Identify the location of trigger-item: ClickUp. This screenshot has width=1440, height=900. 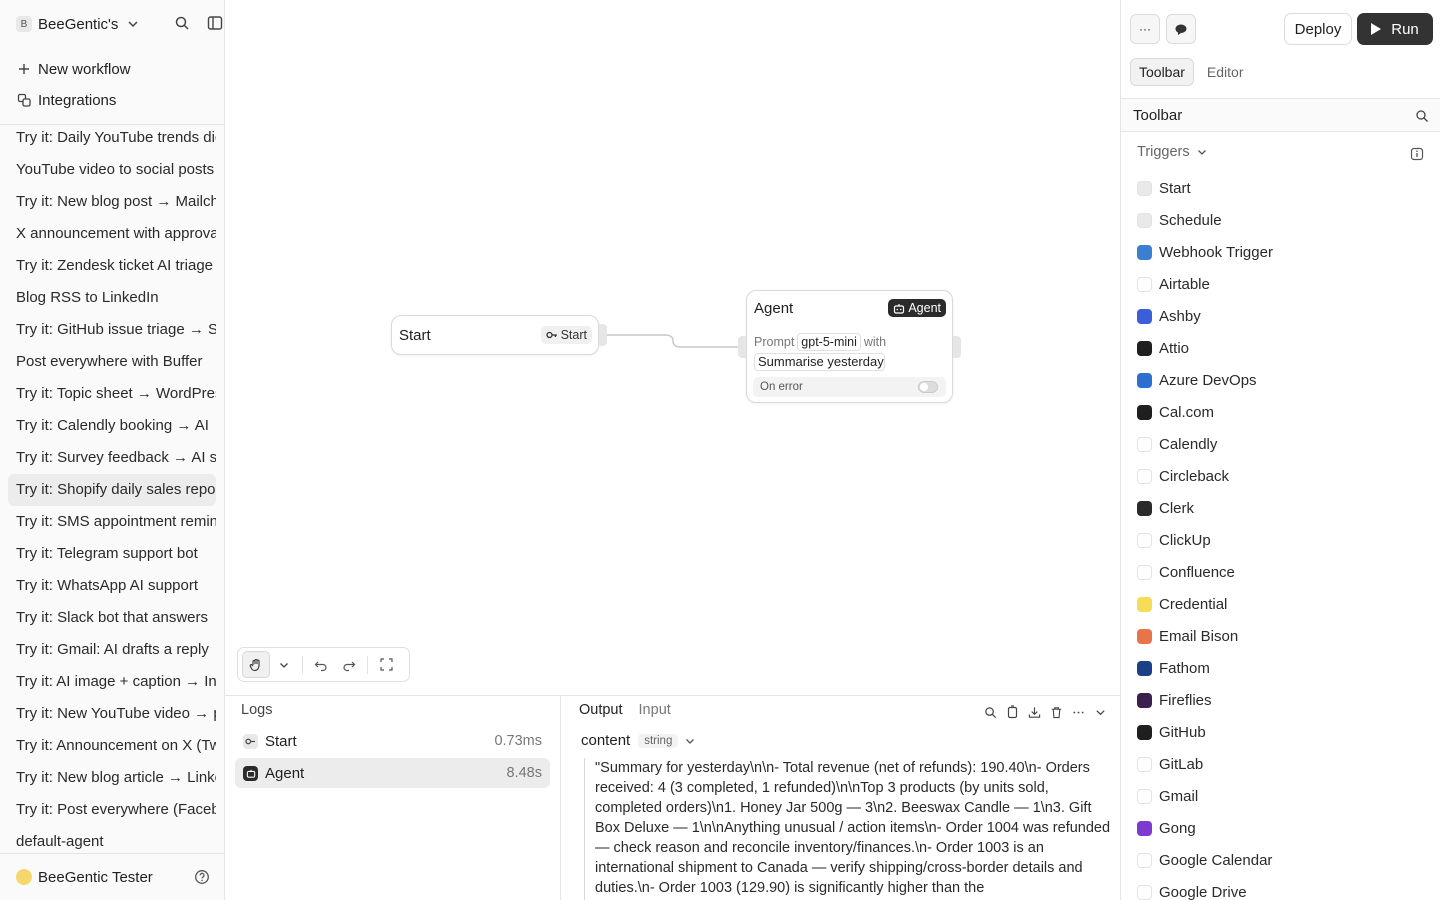
(1282, 540).